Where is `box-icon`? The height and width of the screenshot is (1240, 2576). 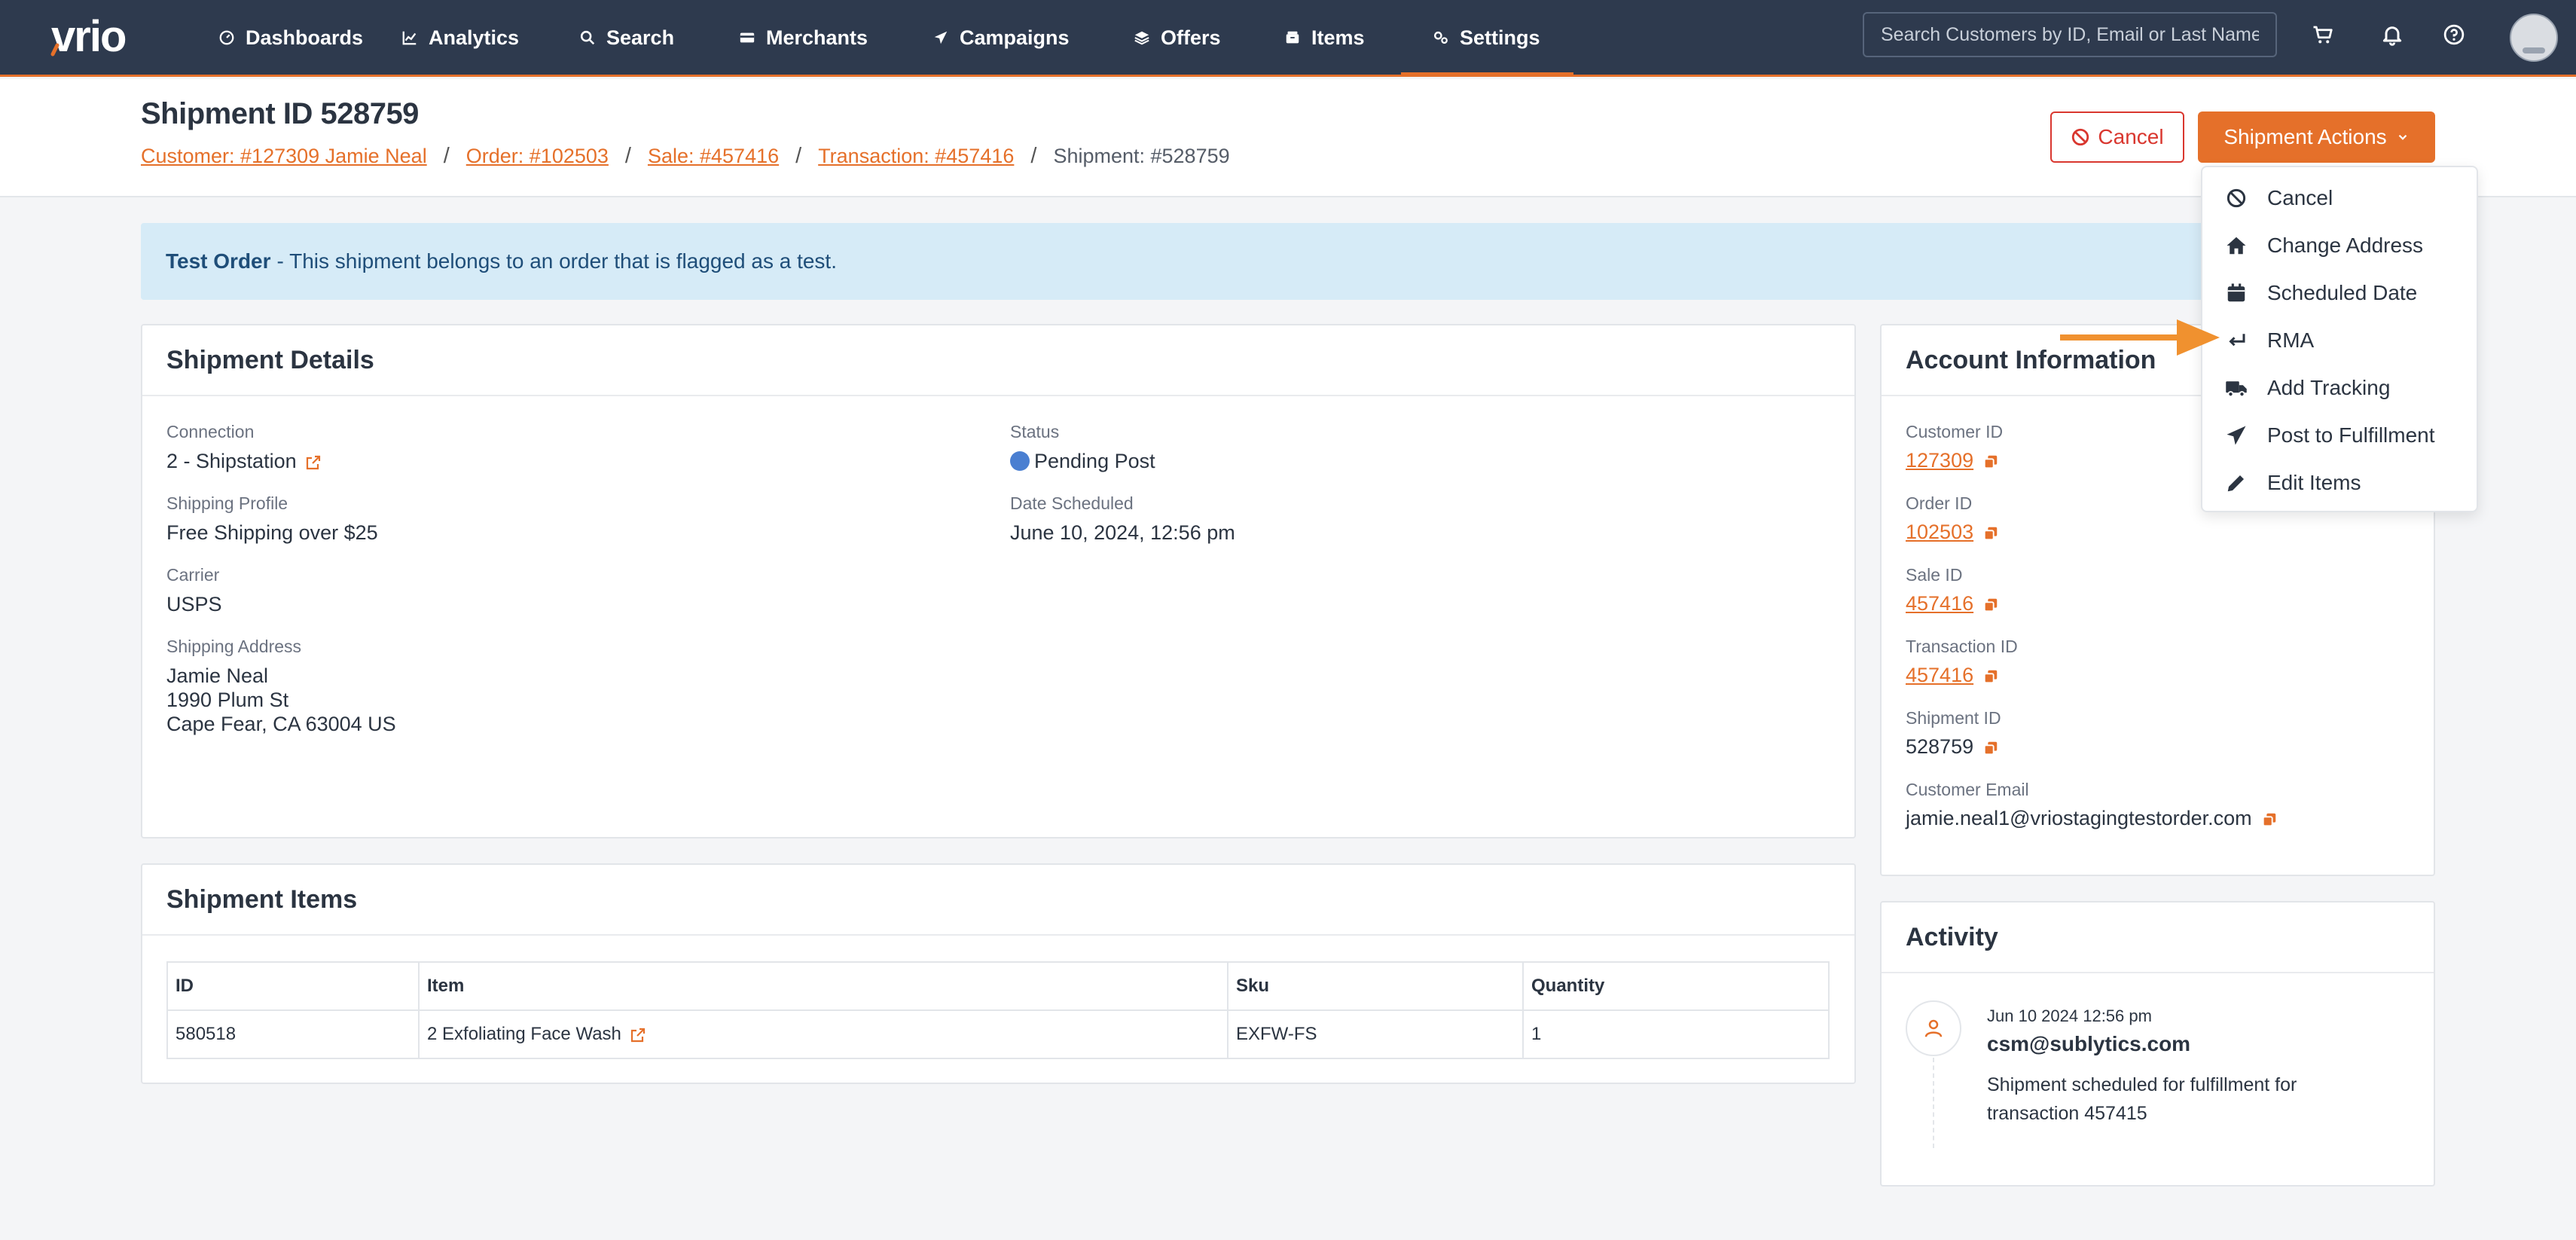 box-icon is located at coordinates (1292, 37).